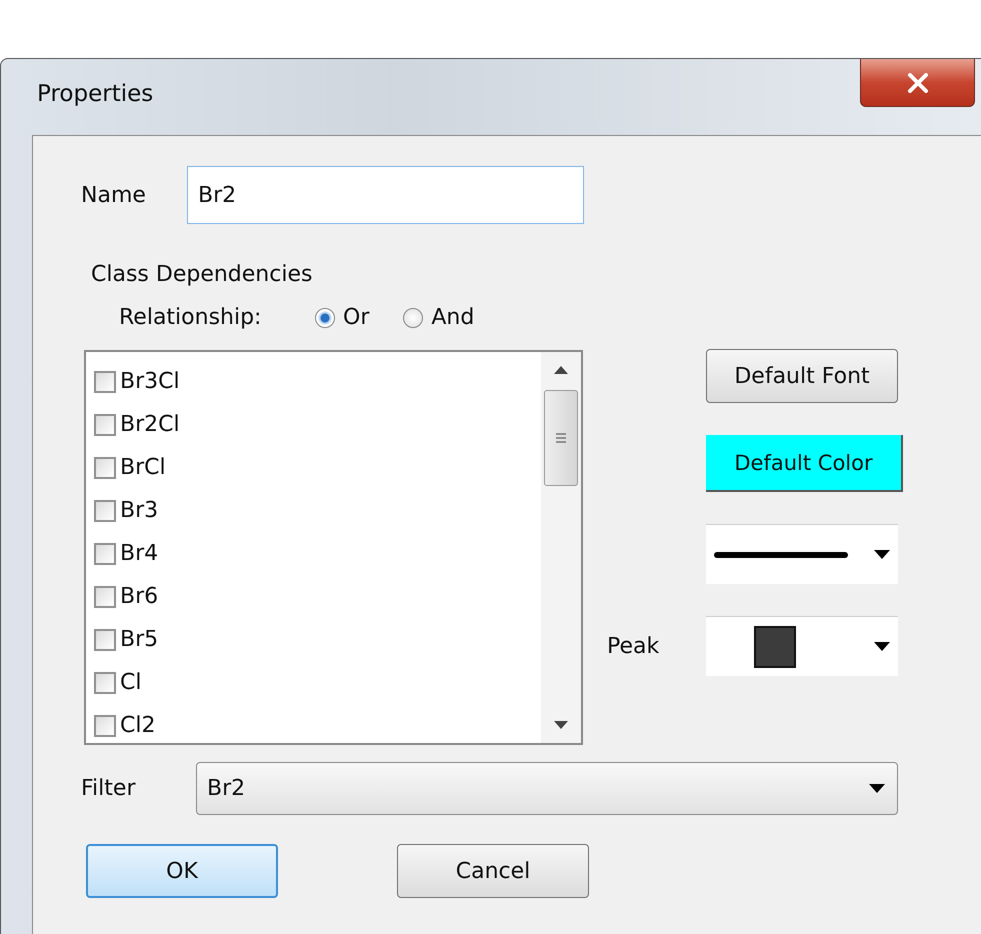  What do you see at coordinates (139, 596) in the screenshot?
I see `item-label: Br6` at bounding box center [139, 596].